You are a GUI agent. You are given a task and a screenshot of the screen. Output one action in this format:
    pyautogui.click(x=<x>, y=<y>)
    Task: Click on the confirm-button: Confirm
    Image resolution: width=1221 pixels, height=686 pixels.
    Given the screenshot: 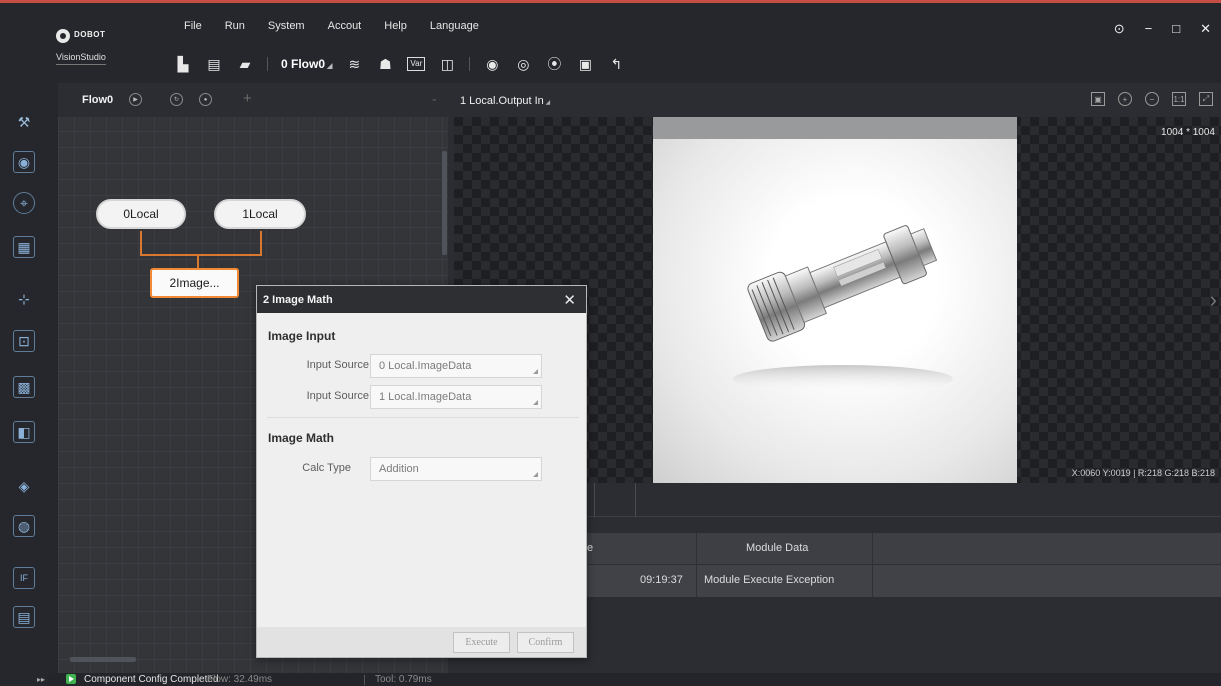 What is the action you would take?
    pyautogui.click(x=545, y=642)
    